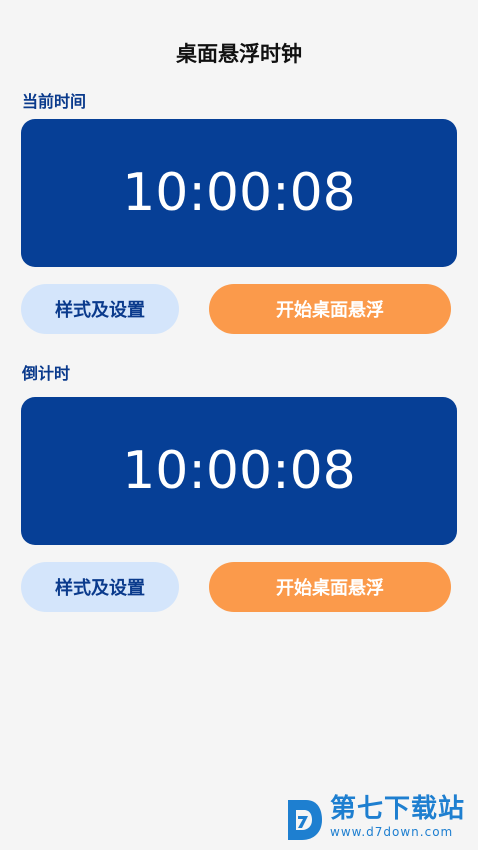 The width and height of the screenshot is (478, 850). I want to click on current-time-start-float-button: 开始桌面悬浮, so click(330, 309).